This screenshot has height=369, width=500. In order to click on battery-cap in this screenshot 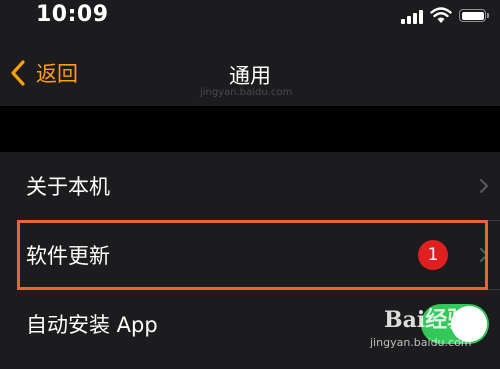, I will do `click(488, 15)`.